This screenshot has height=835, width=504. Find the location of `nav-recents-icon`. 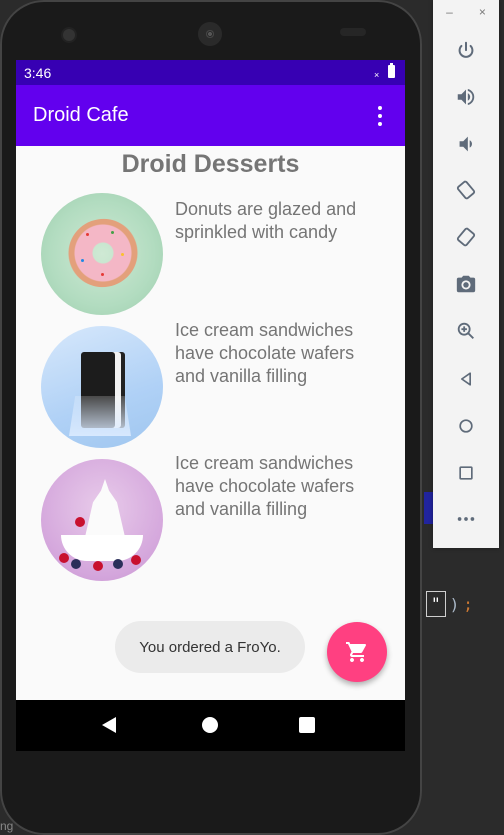

nav-recents-icon is located at coordinates (307, 725).